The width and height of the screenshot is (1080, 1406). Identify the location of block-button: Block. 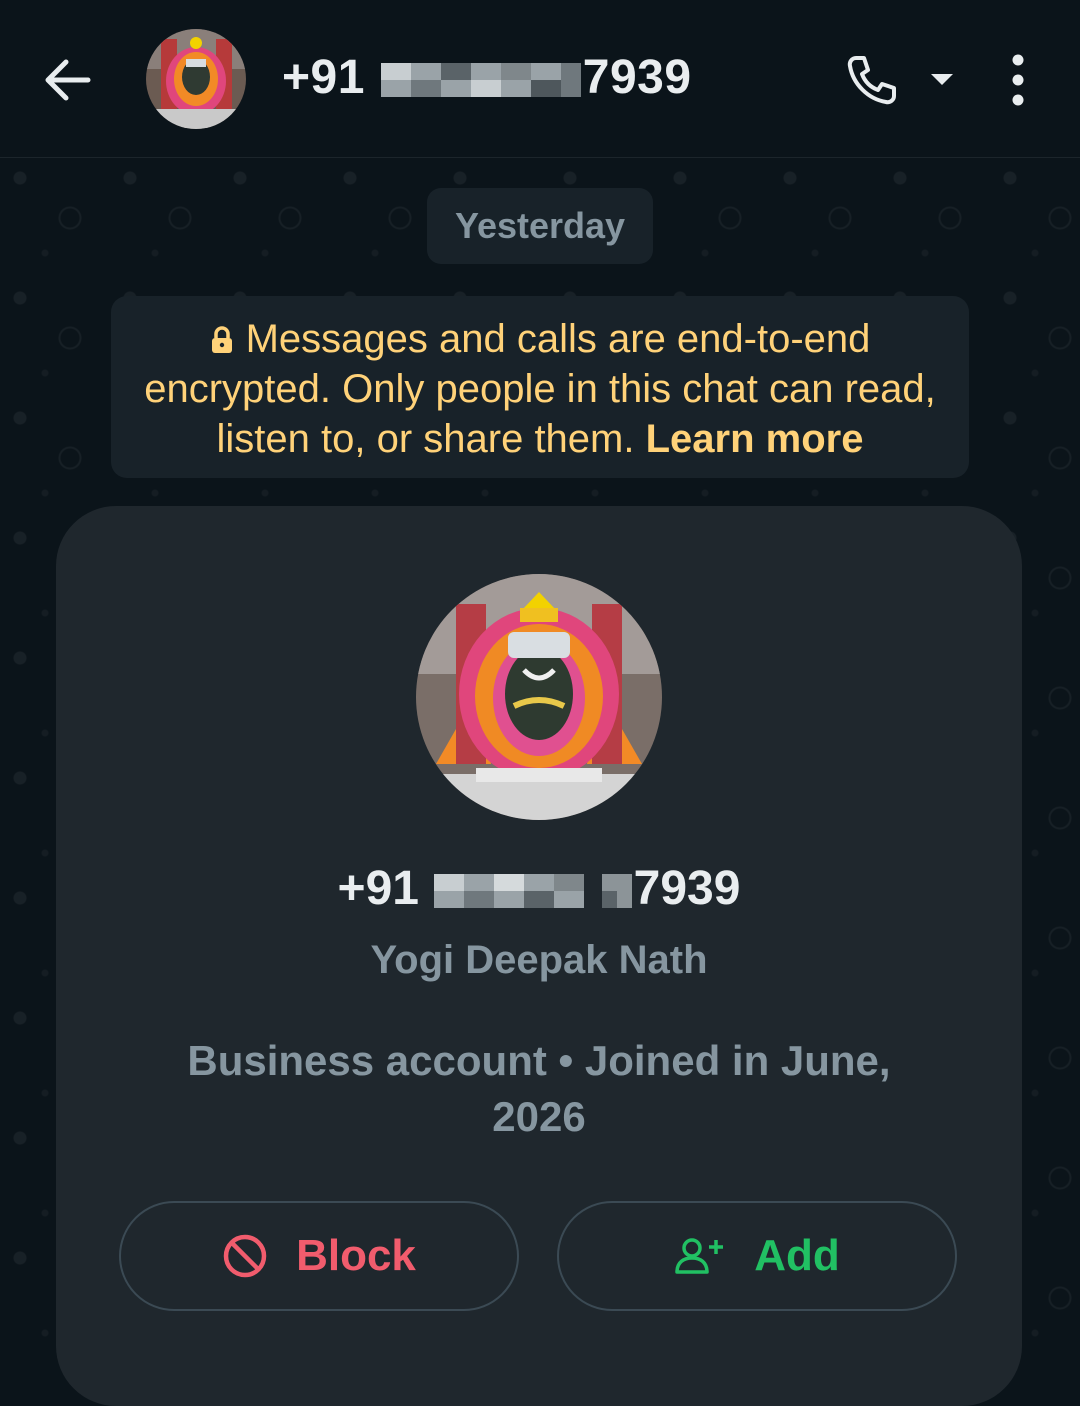
(319, 1256).